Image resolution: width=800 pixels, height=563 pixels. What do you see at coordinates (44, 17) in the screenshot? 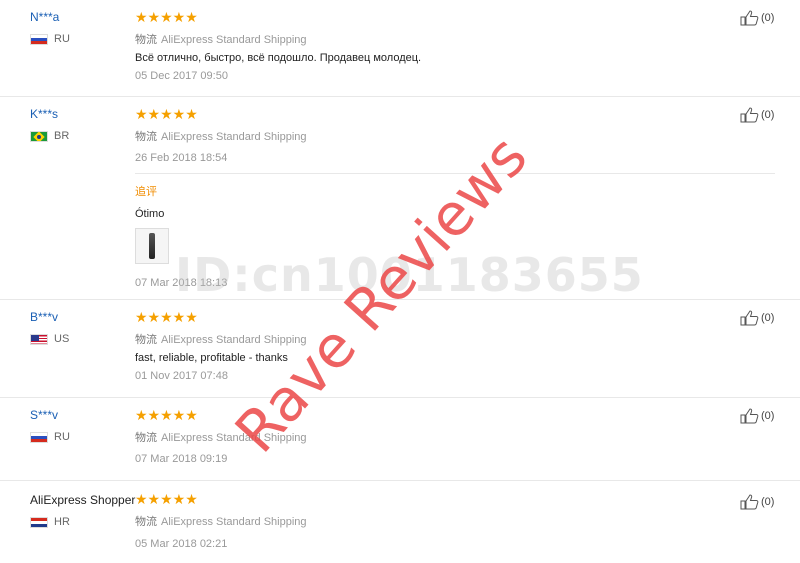
I see `reviewer-name: N***a` at bounding box center [44, 17].